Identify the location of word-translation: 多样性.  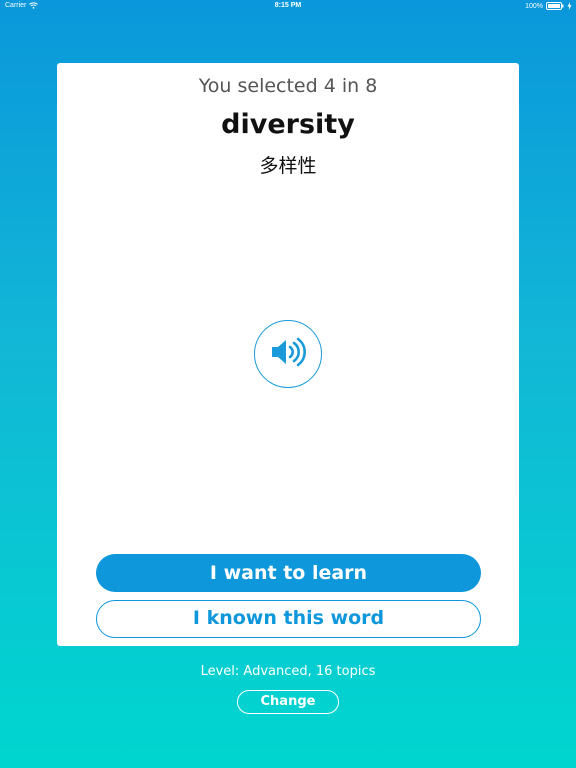
(288, 166).